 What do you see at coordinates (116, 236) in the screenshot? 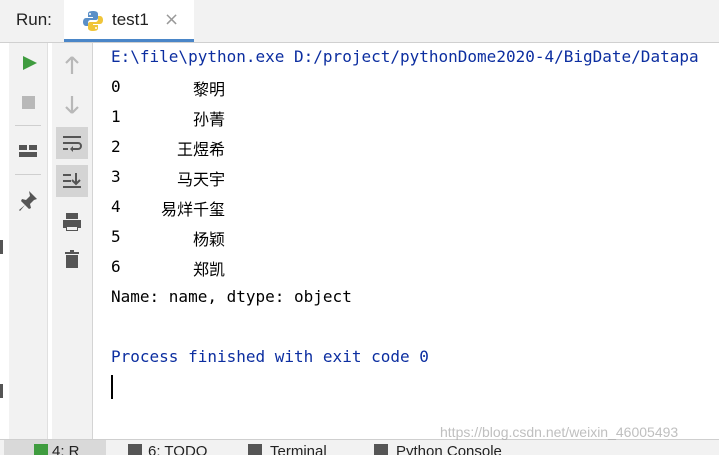
I see `series-index: 5` at bounding box center [116, 236].